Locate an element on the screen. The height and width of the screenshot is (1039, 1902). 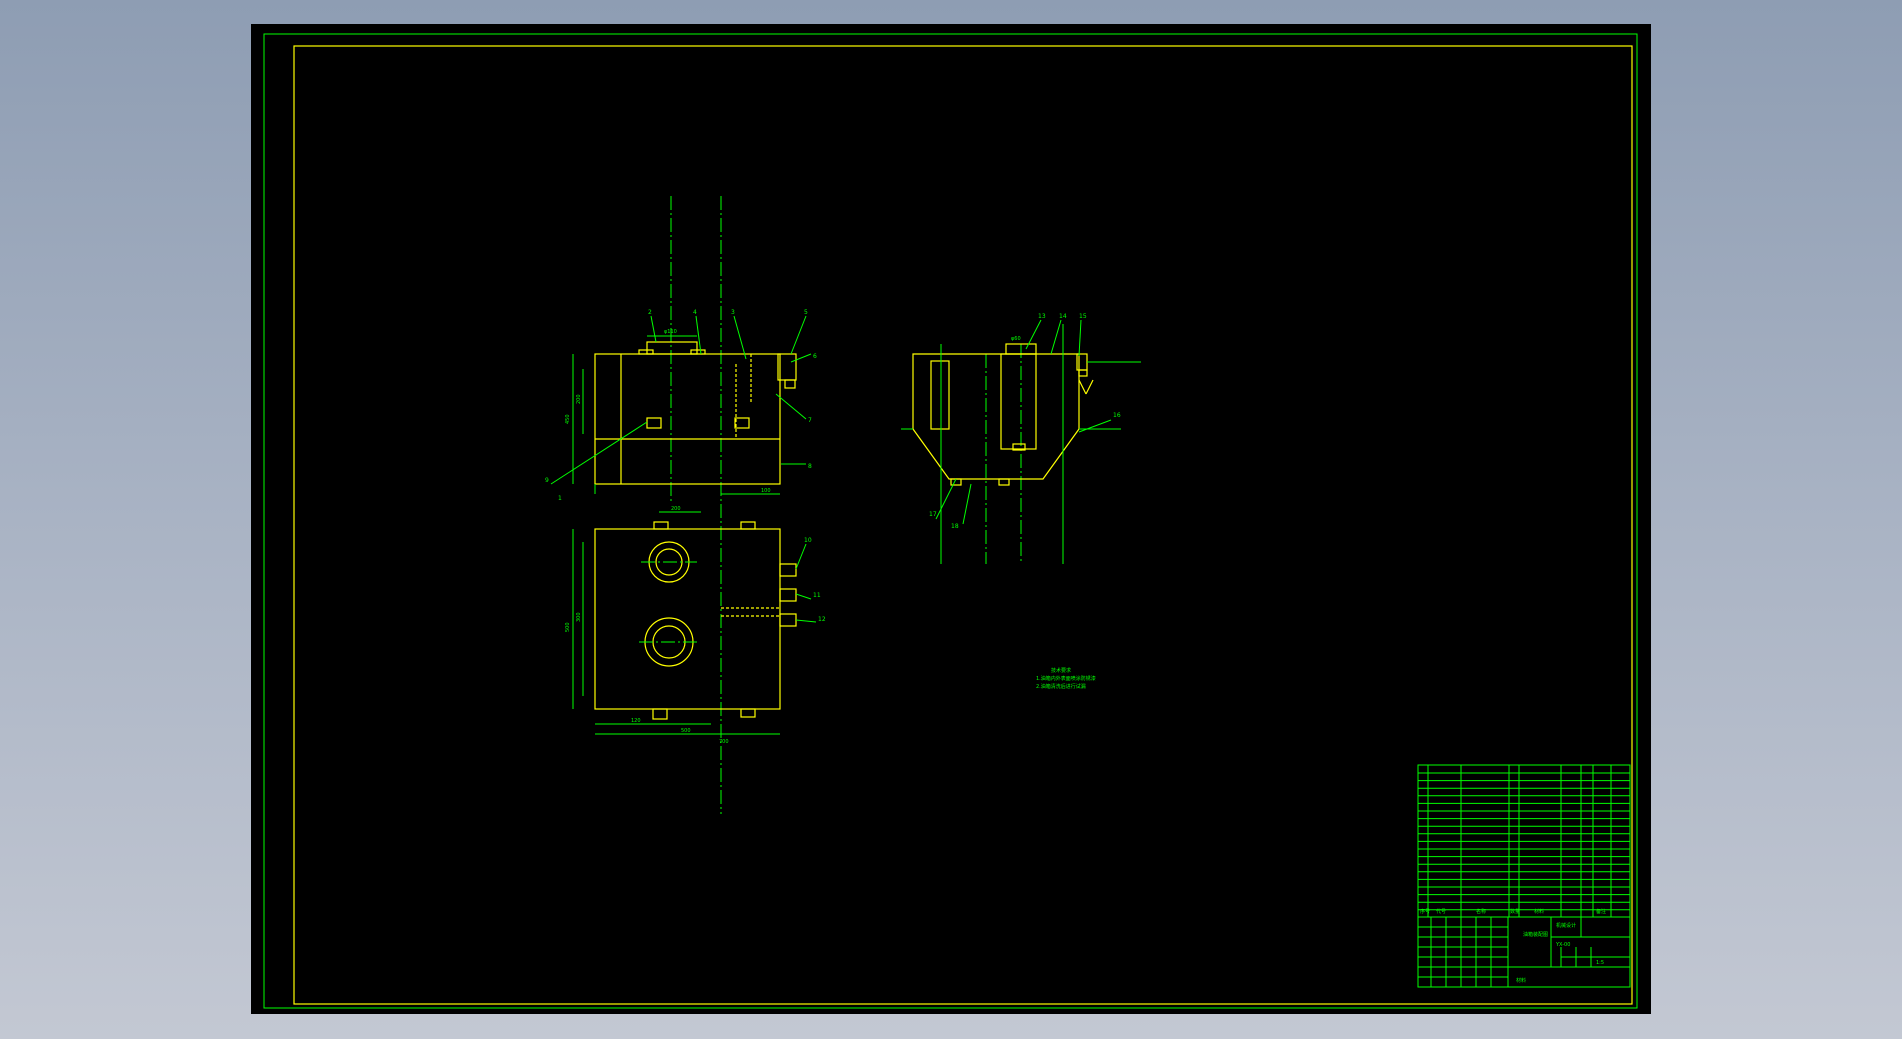
balloon: 17 is located at coordinates (933, 514).